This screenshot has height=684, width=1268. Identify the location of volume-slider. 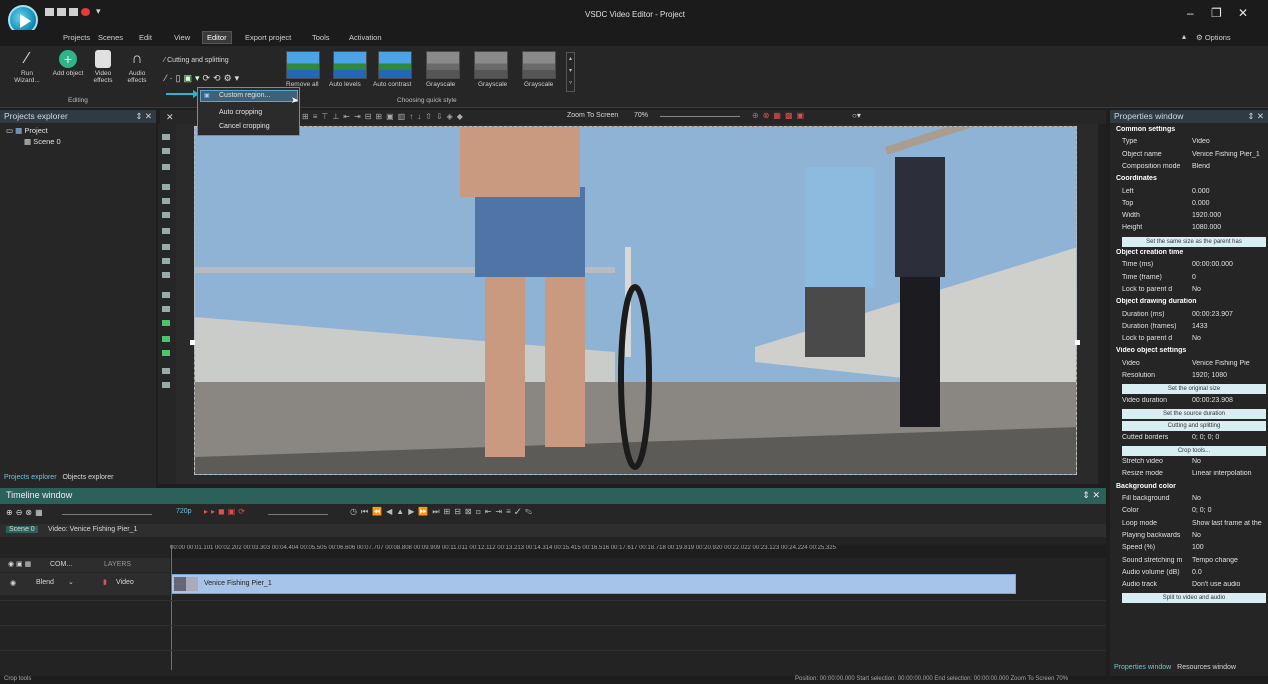
(298, 514).